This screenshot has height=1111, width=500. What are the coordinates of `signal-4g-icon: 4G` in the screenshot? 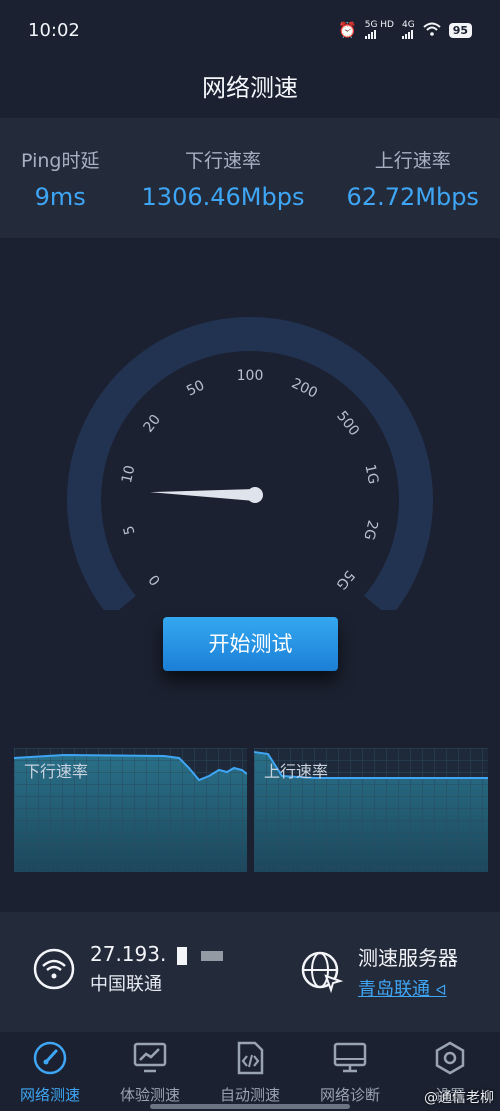 It's located at (408, 29).